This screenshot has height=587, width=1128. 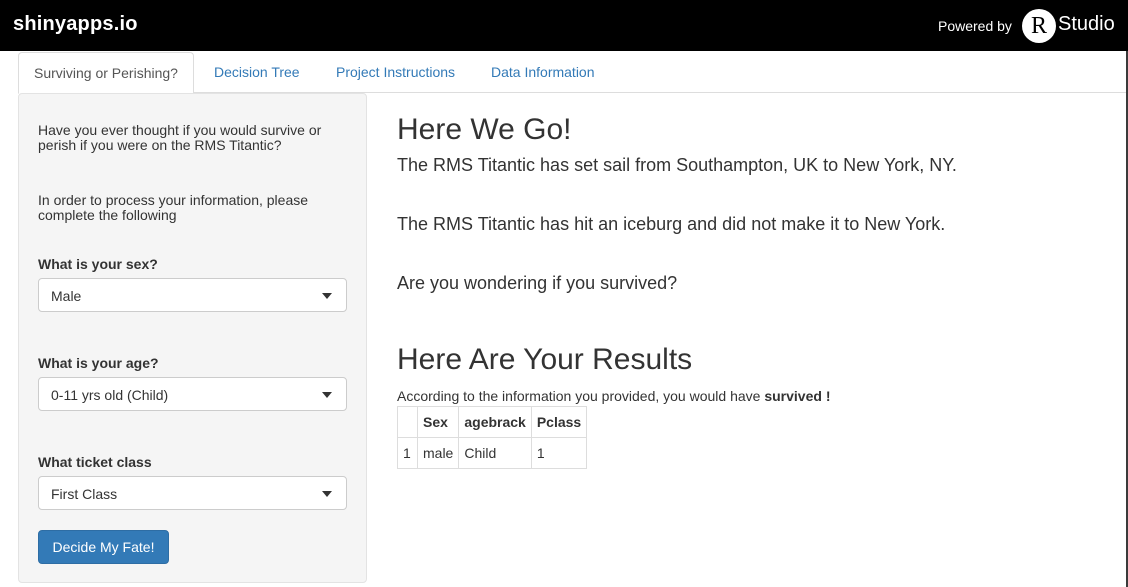 I want to click on tab-data-information: Data Information, so click(x=543, y=72).